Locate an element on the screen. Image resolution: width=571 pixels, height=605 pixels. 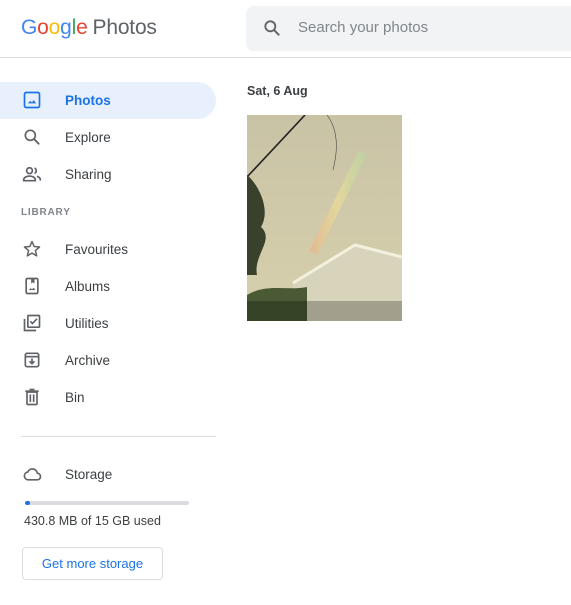
sidebar-nav: Photos Explore Sharing is located at coordinates (108, 137).